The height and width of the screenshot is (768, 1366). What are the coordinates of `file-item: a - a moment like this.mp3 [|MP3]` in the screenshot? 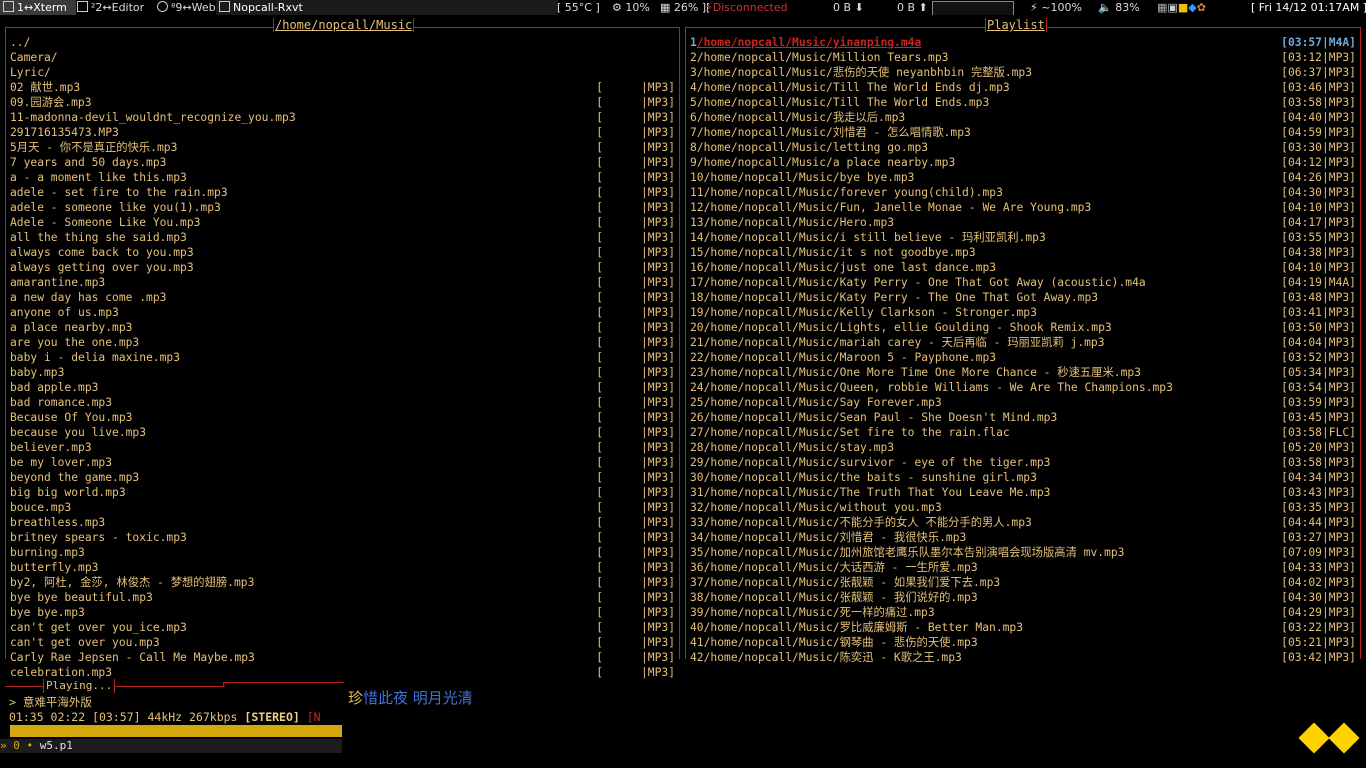 It's located at (342, 177).